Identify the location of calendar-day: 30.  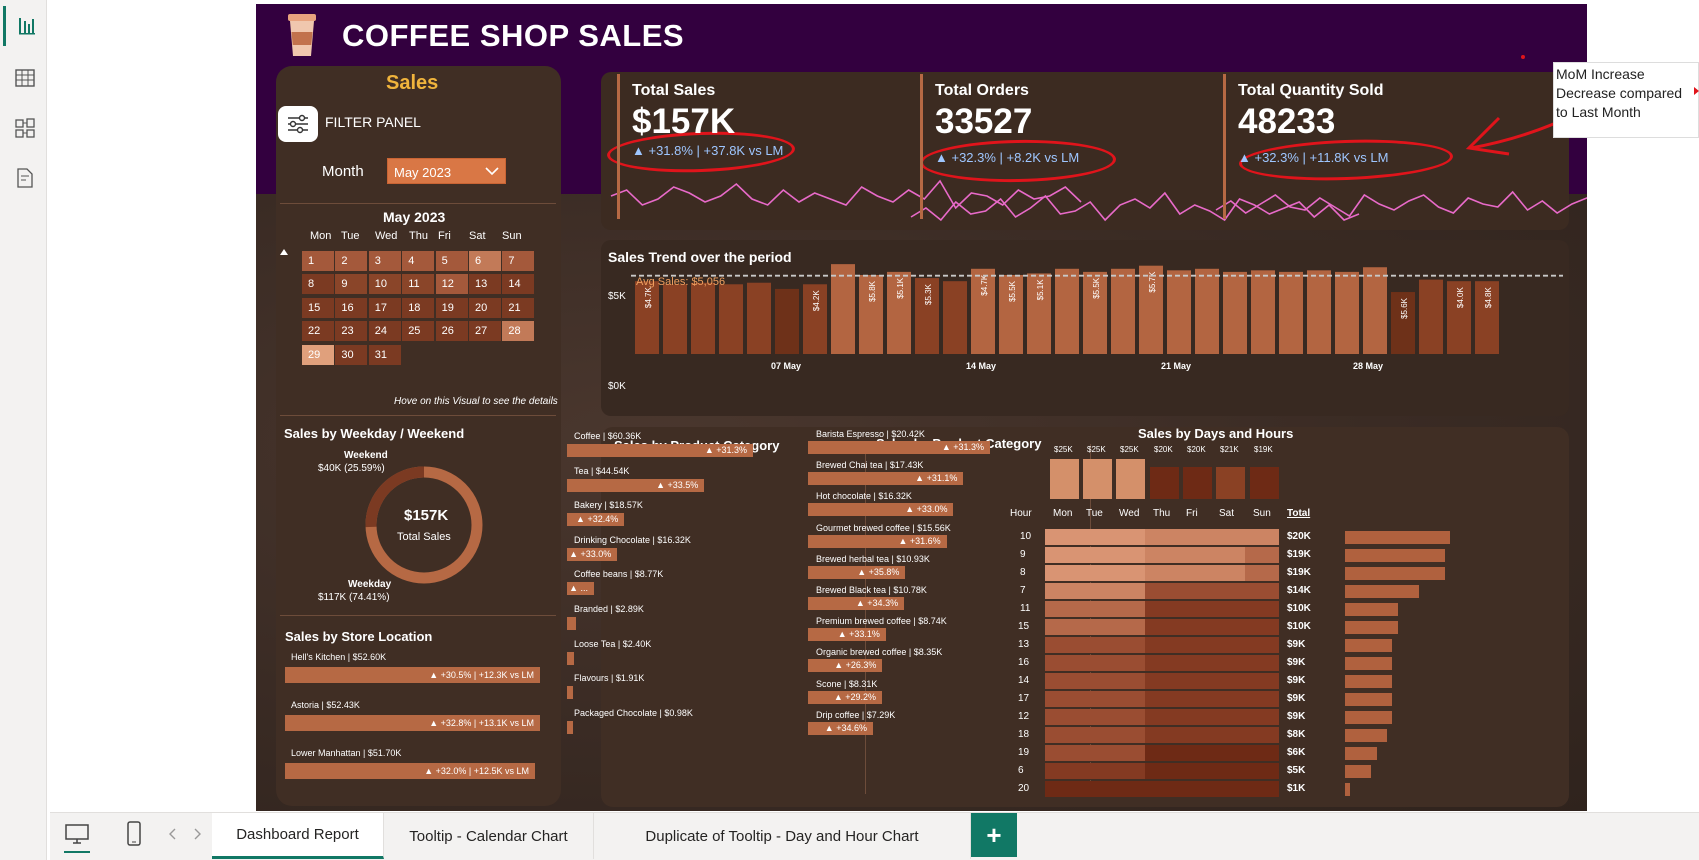
(351, 354).